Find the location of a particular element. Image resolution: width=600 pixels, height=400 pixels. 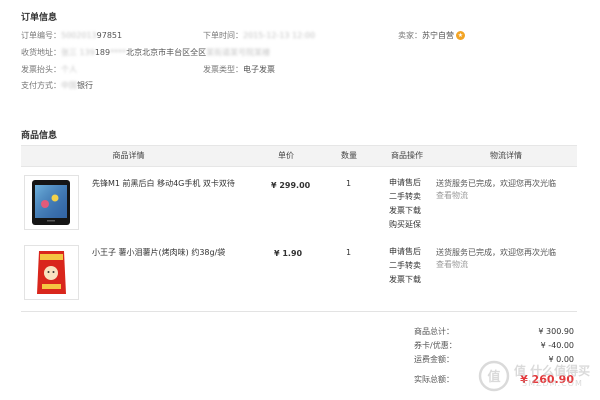

address-text: 北京北京市丰台区全区 is located at coordinates (166, 52).